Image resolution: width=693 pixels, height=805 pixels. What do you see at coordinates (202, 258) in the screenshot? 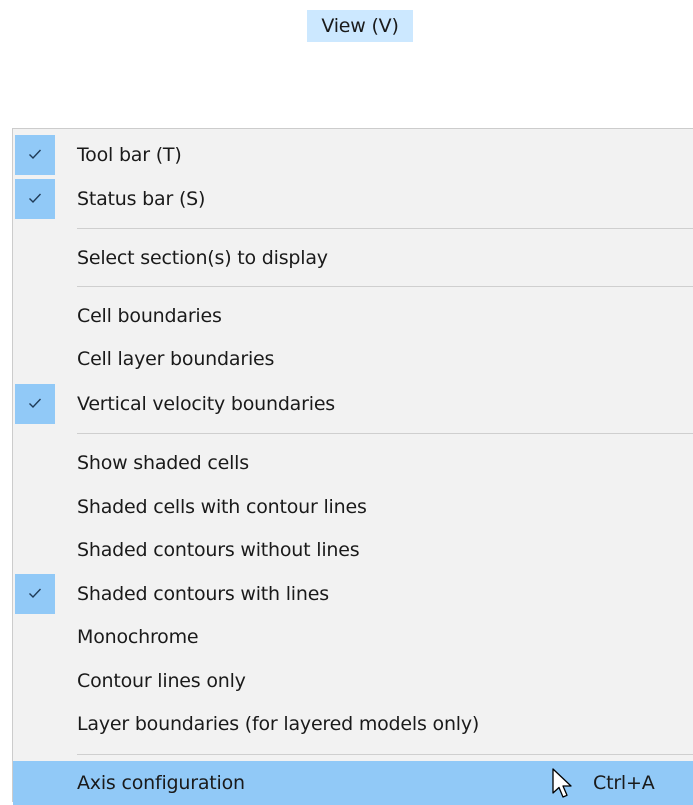
I see `menu-item-label: Select section(s) to display` at bounding box center [202, 258].